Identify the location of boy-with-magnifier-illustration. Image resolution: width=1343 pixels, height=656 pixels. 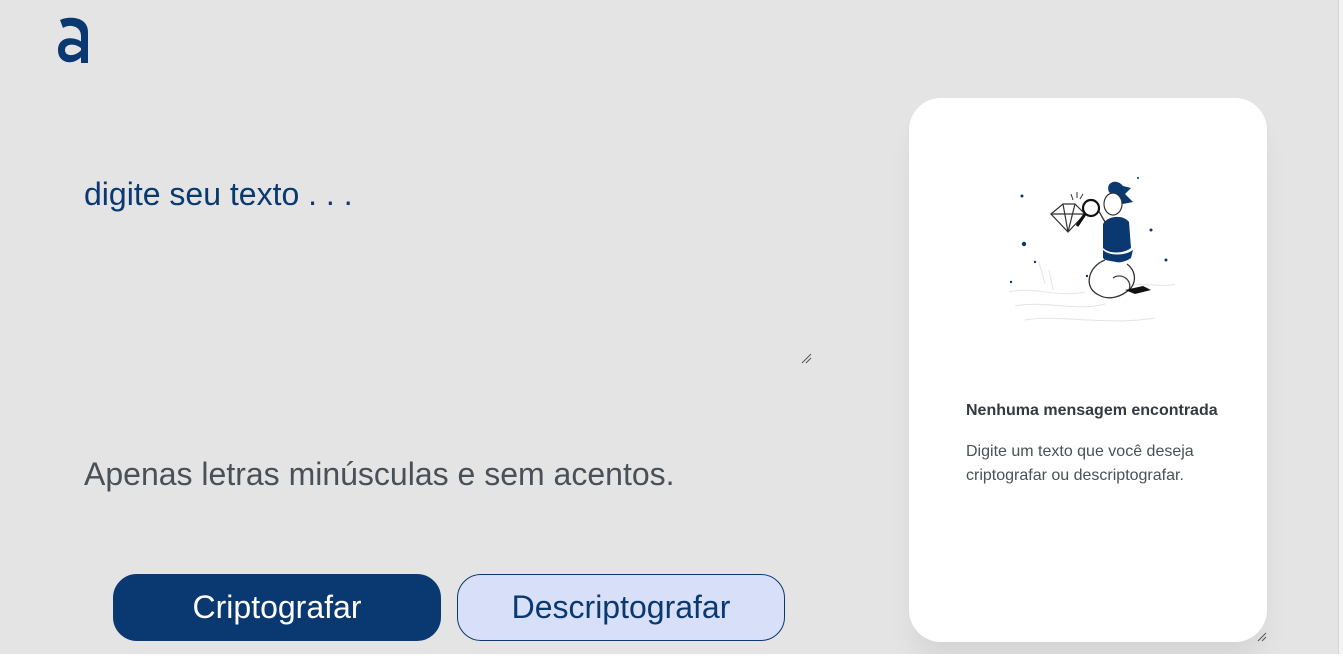
(1092, 249).